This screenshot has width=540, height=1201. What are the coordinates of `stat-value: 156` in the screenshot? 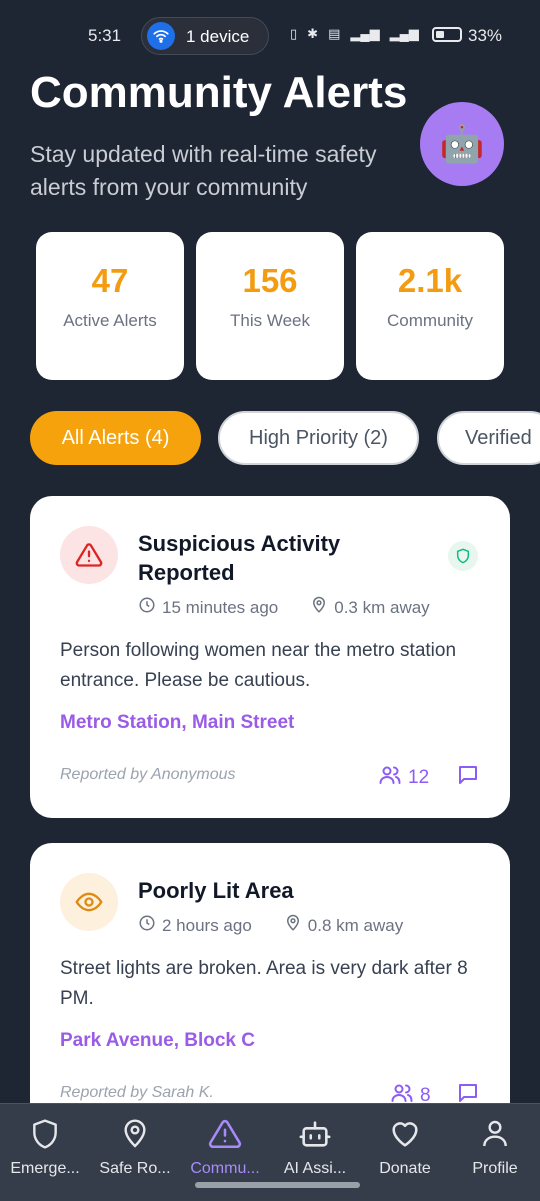 It's located at (270, 280).